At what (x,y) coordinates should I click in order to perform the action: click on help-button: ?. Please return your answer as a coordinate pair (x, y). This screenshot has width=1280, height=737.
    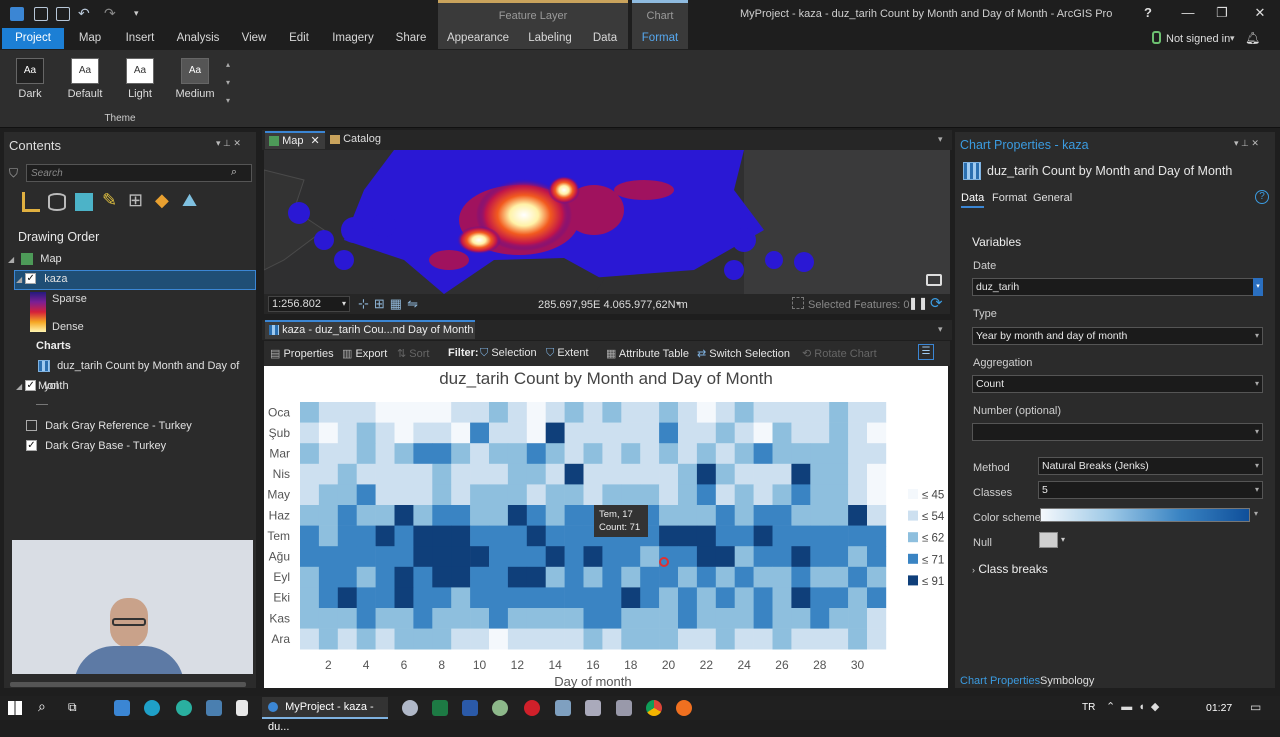
    Looking at the image, I should click on (1148, 14).